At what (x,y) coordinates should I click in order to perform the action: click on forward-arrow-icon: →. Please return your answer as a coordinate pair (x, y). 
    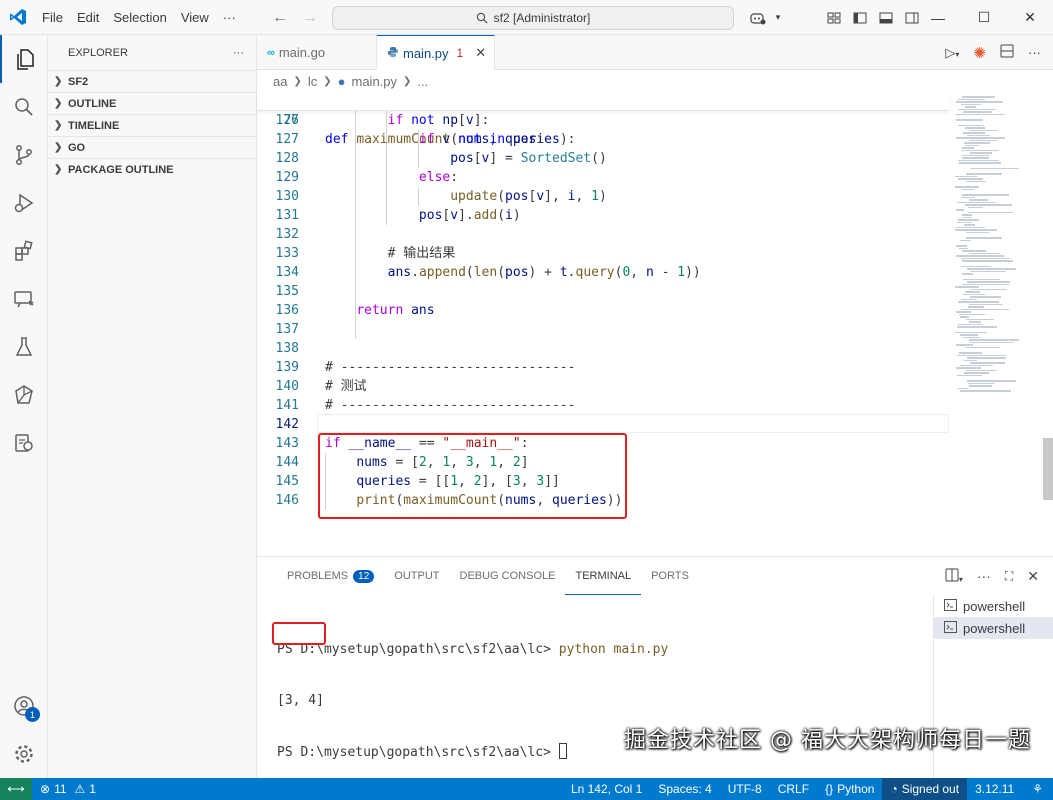
    Looking at the image, I should click on (310, 18).